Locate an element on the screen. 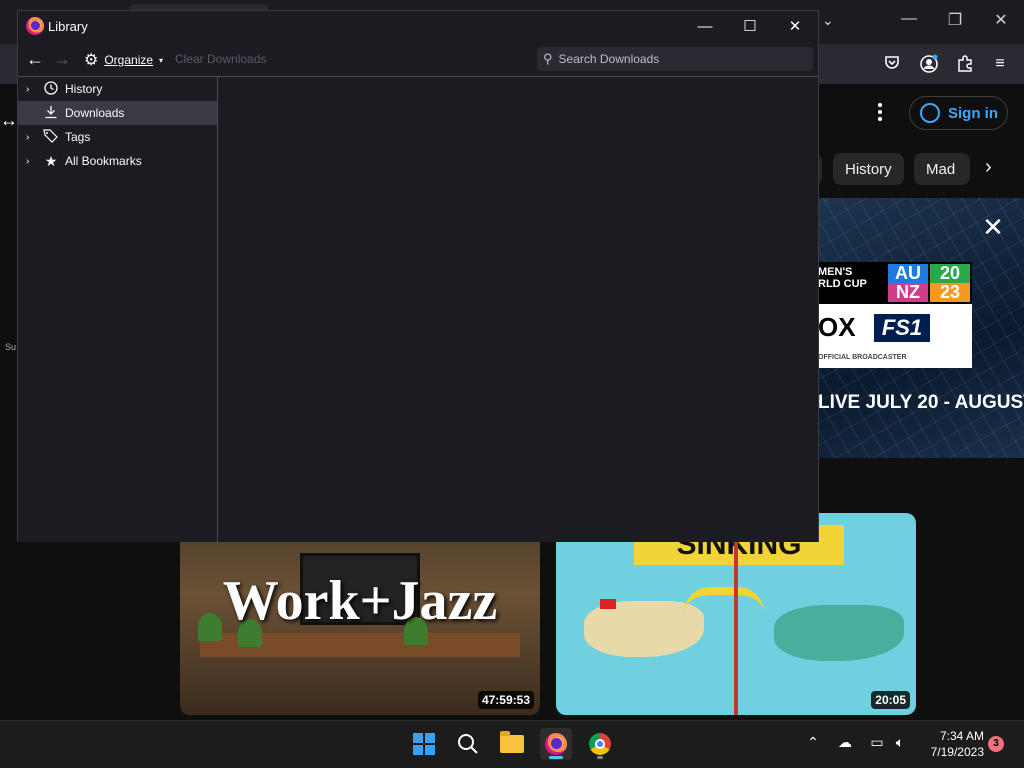 This screenshot has height=768, width=1024. pocket-icon is located at coordinates (892, 64).